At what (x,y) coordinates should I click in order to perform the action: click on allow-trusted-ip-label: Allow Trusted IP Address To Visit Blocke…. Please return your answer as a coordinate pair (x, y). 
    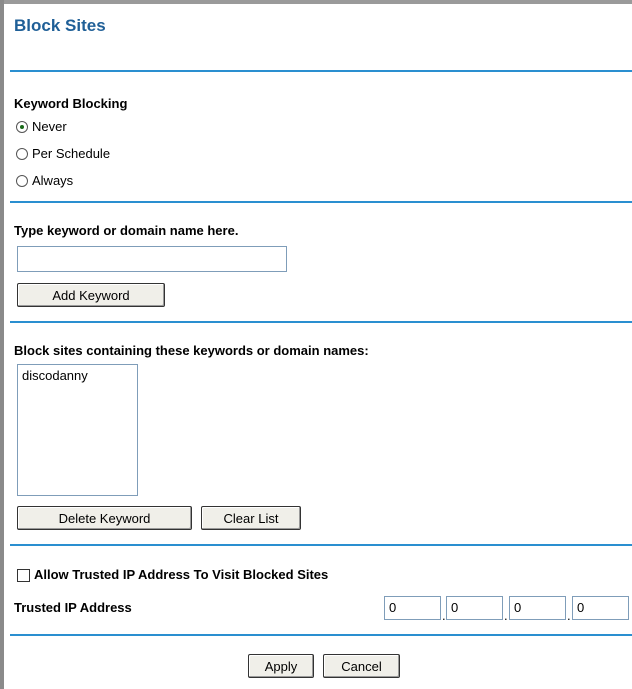
    Looking at the image, I should click on (181, 574).